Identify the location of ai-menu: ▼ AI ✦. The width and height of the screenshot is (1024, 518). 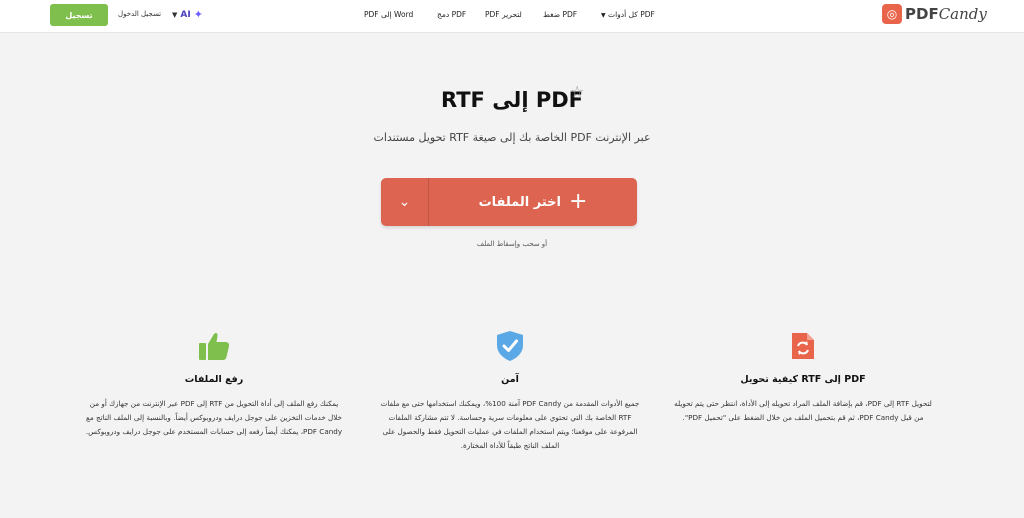
(187, 14).